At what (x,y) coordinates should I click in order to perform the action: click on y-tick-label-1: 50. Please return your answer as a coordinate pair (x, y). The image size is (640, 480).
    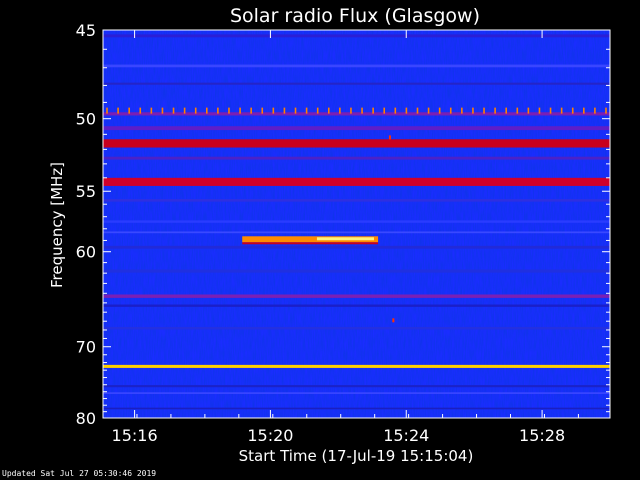
    Looking at the image, I should click on (86, 119).